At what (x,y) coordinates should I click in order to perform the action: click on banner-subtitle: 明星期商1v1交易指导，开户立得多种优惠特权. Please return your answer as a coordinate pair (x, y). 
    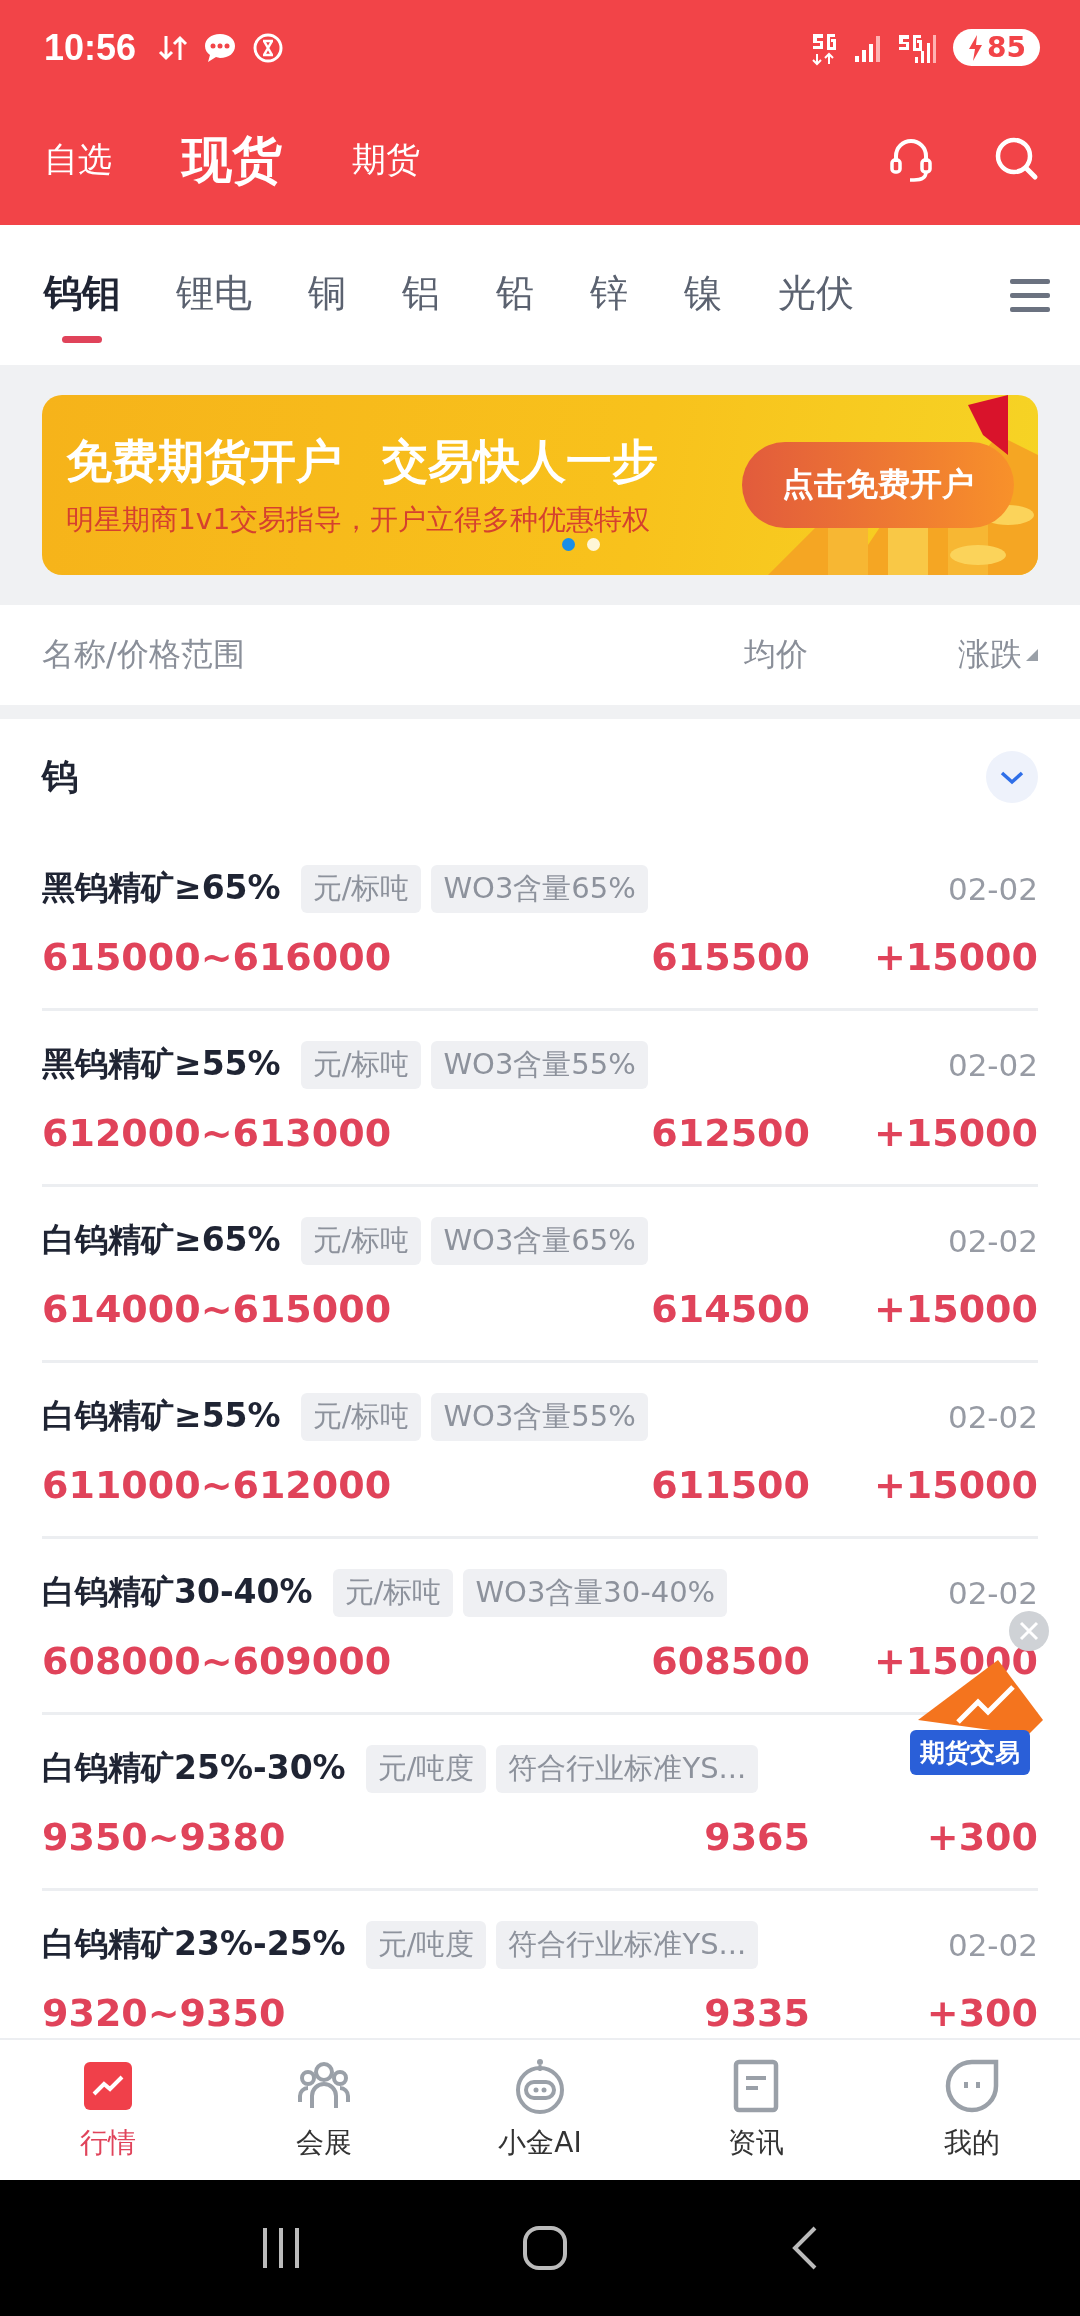
    Looking at the image, I should click on (359, 520).